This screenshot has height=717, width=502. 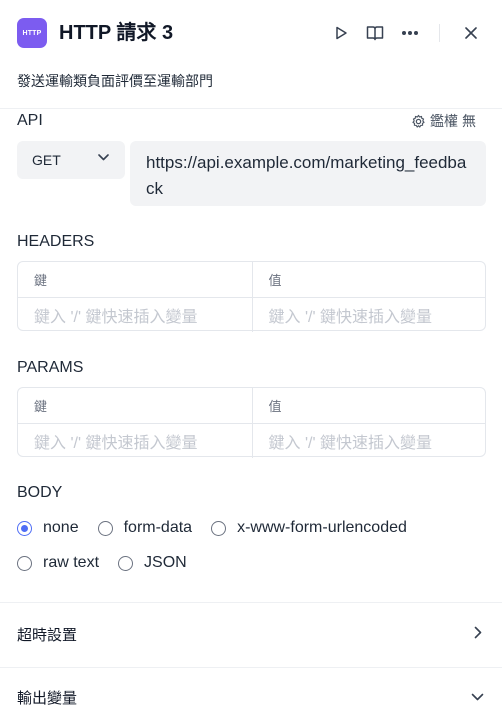 I want to click on output-variables-label: 輸出變量, so click(x=47, y=698).